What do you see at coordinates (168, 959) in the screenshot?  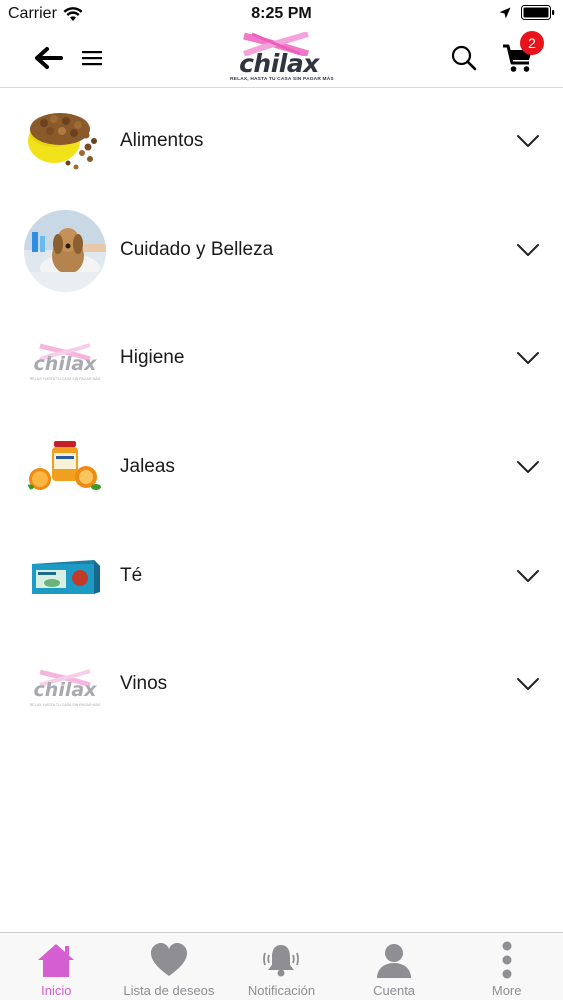 I see `heart-icon` at bounding box center [168, 959].